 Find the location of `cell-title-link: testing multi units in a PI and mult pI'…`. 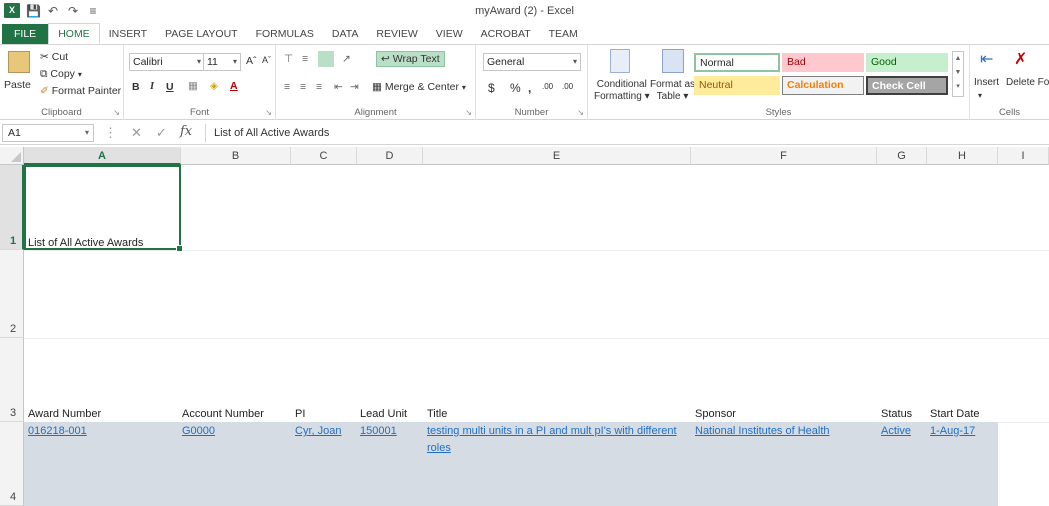

cell-title-link: testing multi units in a PI and mult pI'… is located at coordinates (552, 431).